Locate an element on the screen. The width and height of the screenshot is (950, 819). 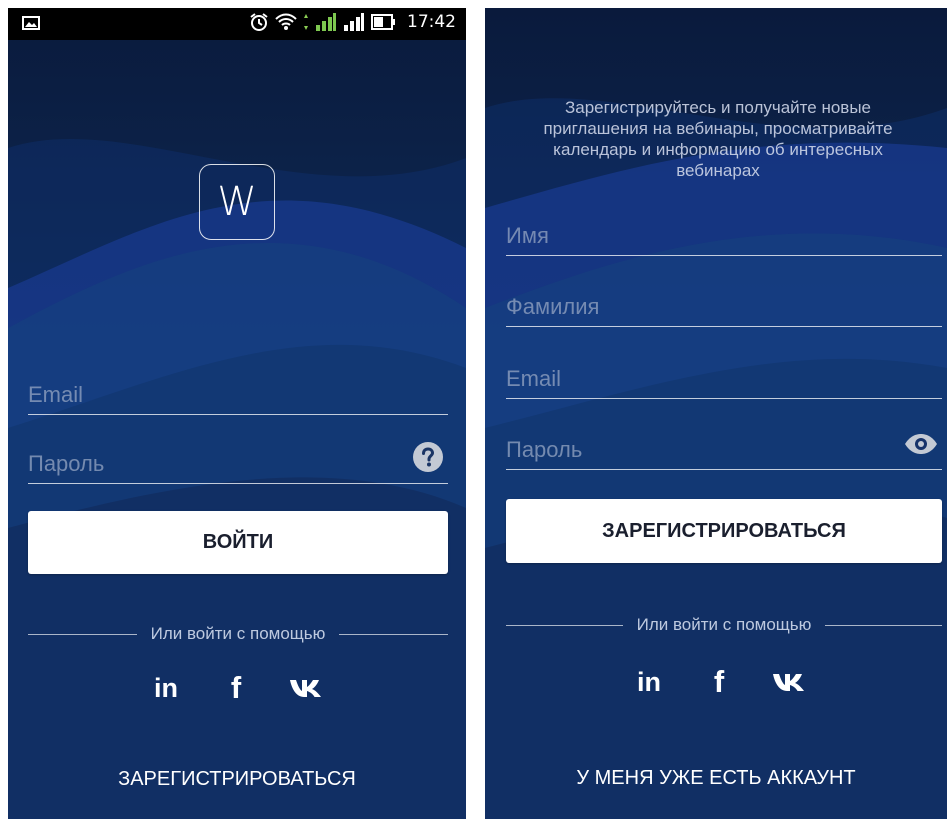
login-button: ВОЙТИ is located at coordinates (238, 542).